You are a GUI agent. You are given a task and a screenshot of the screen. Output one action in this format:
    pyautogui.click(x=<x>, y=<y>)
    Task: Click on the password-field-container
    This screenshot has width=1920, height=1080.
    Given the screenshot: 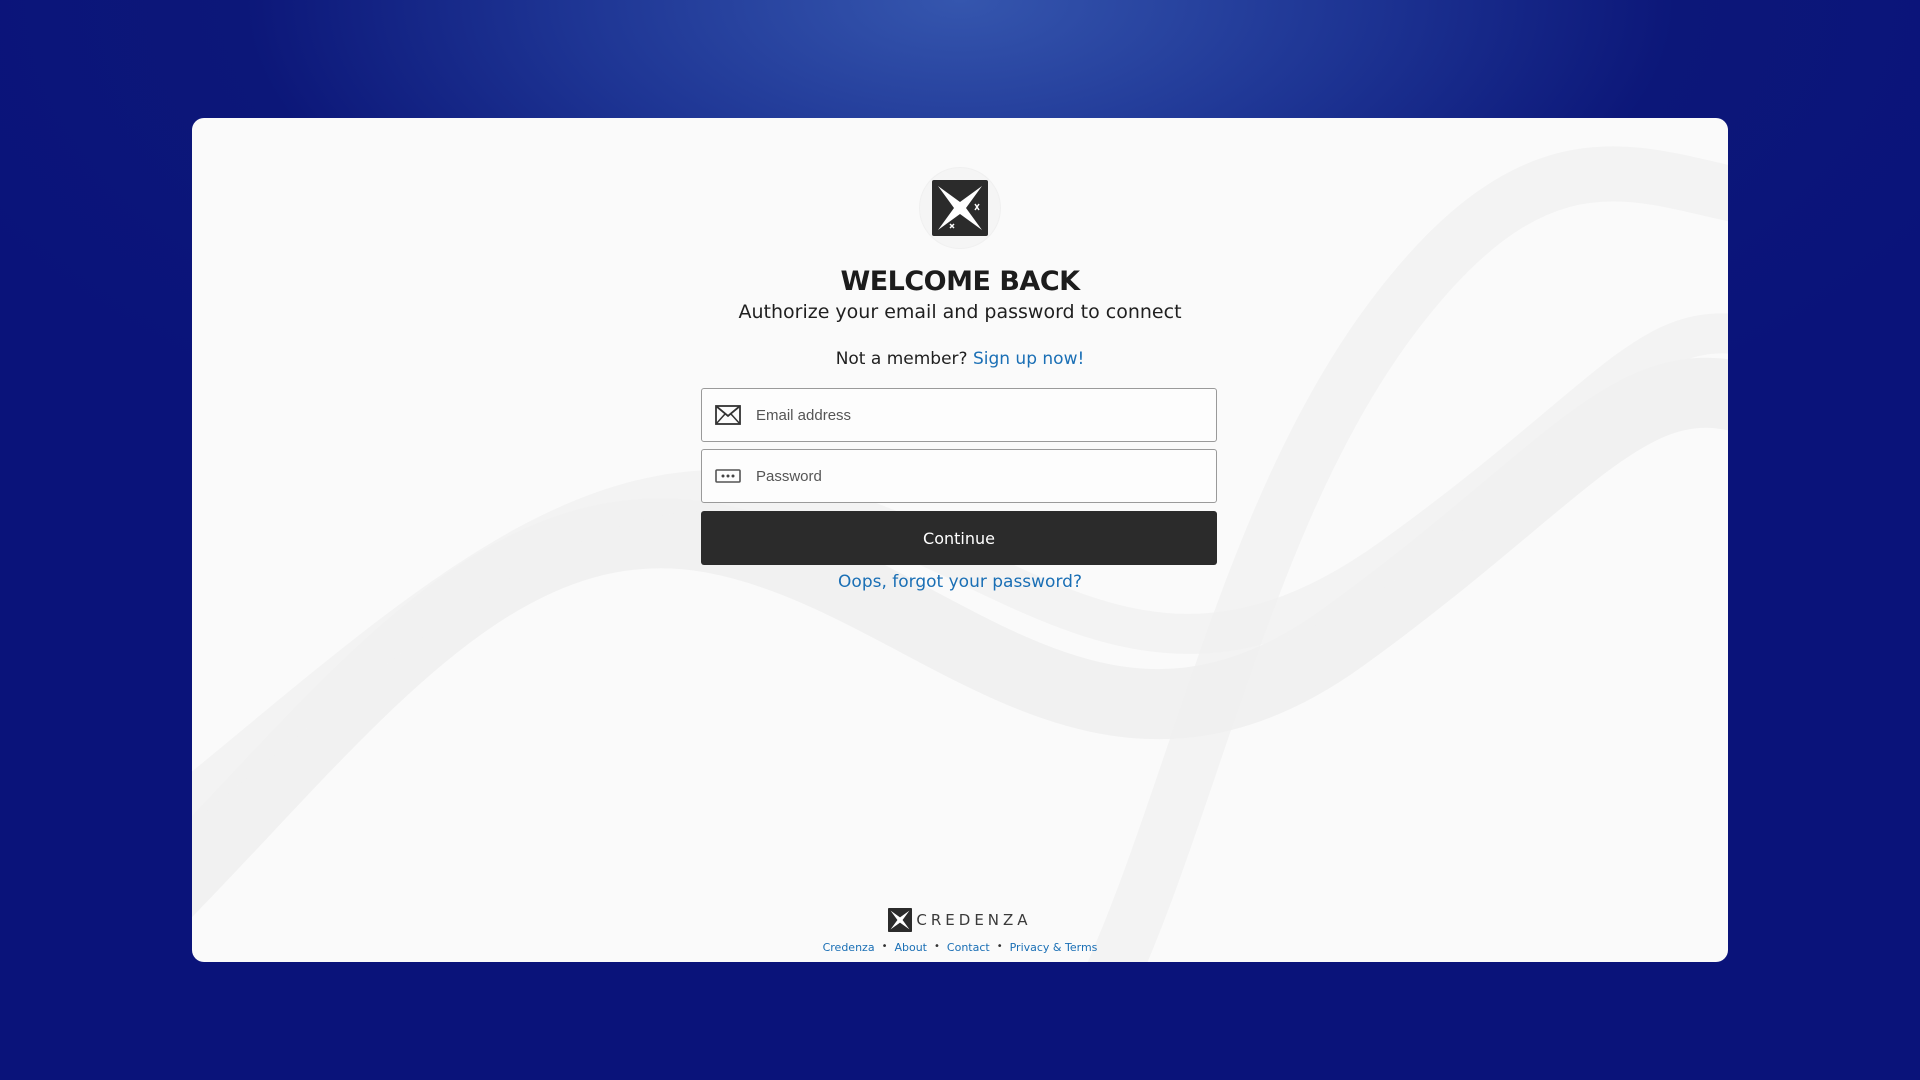 What is the action you would take?
    pyautogui.click(x=959, y=476)
    